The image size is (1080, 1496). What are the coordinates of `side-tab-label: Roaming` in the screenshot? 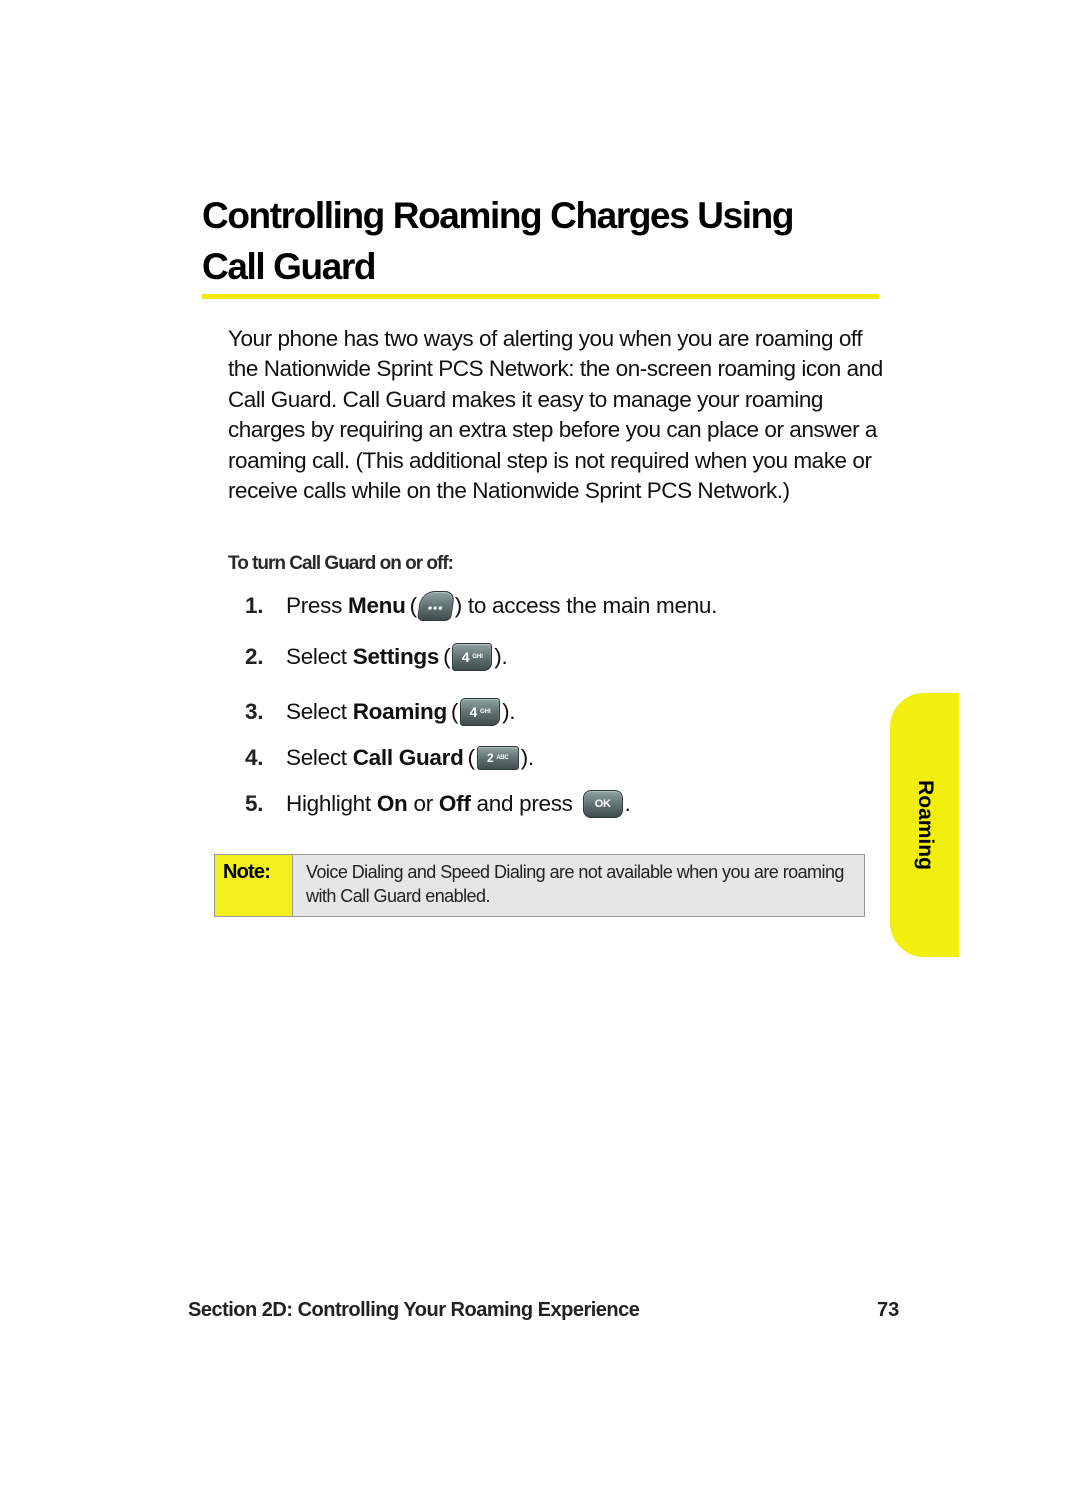 It's located at (925, 825).